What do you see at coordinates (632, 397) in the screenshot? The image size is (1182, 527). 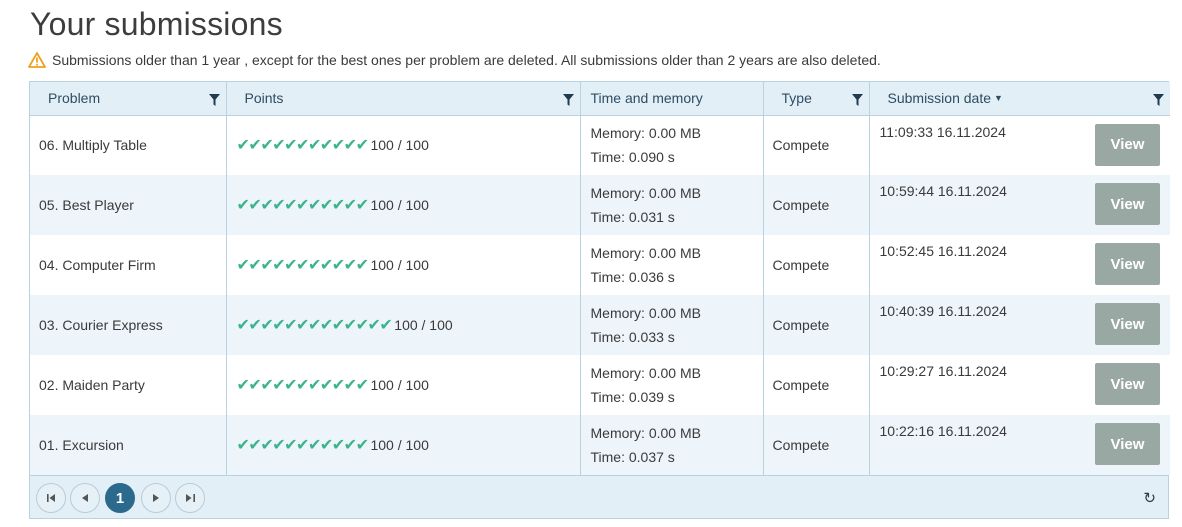 I see `time-value: Time: 0.039 s` at bounding box center [632, 397].